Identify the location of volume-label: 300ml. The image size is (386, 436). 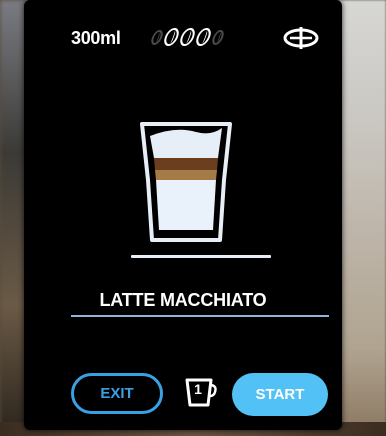
(96, 38).